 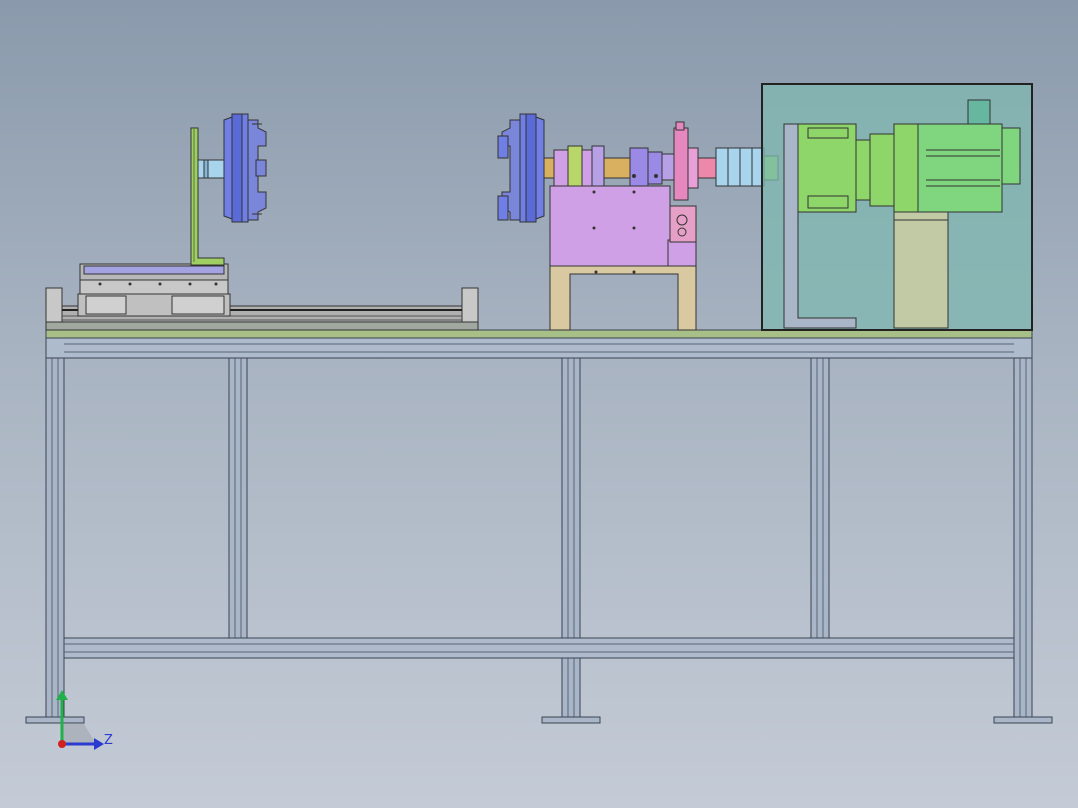 What do you see at coordinates (623, 298) in the screenshot?
I see `spindle-stand` at bounding box center [623, 298].